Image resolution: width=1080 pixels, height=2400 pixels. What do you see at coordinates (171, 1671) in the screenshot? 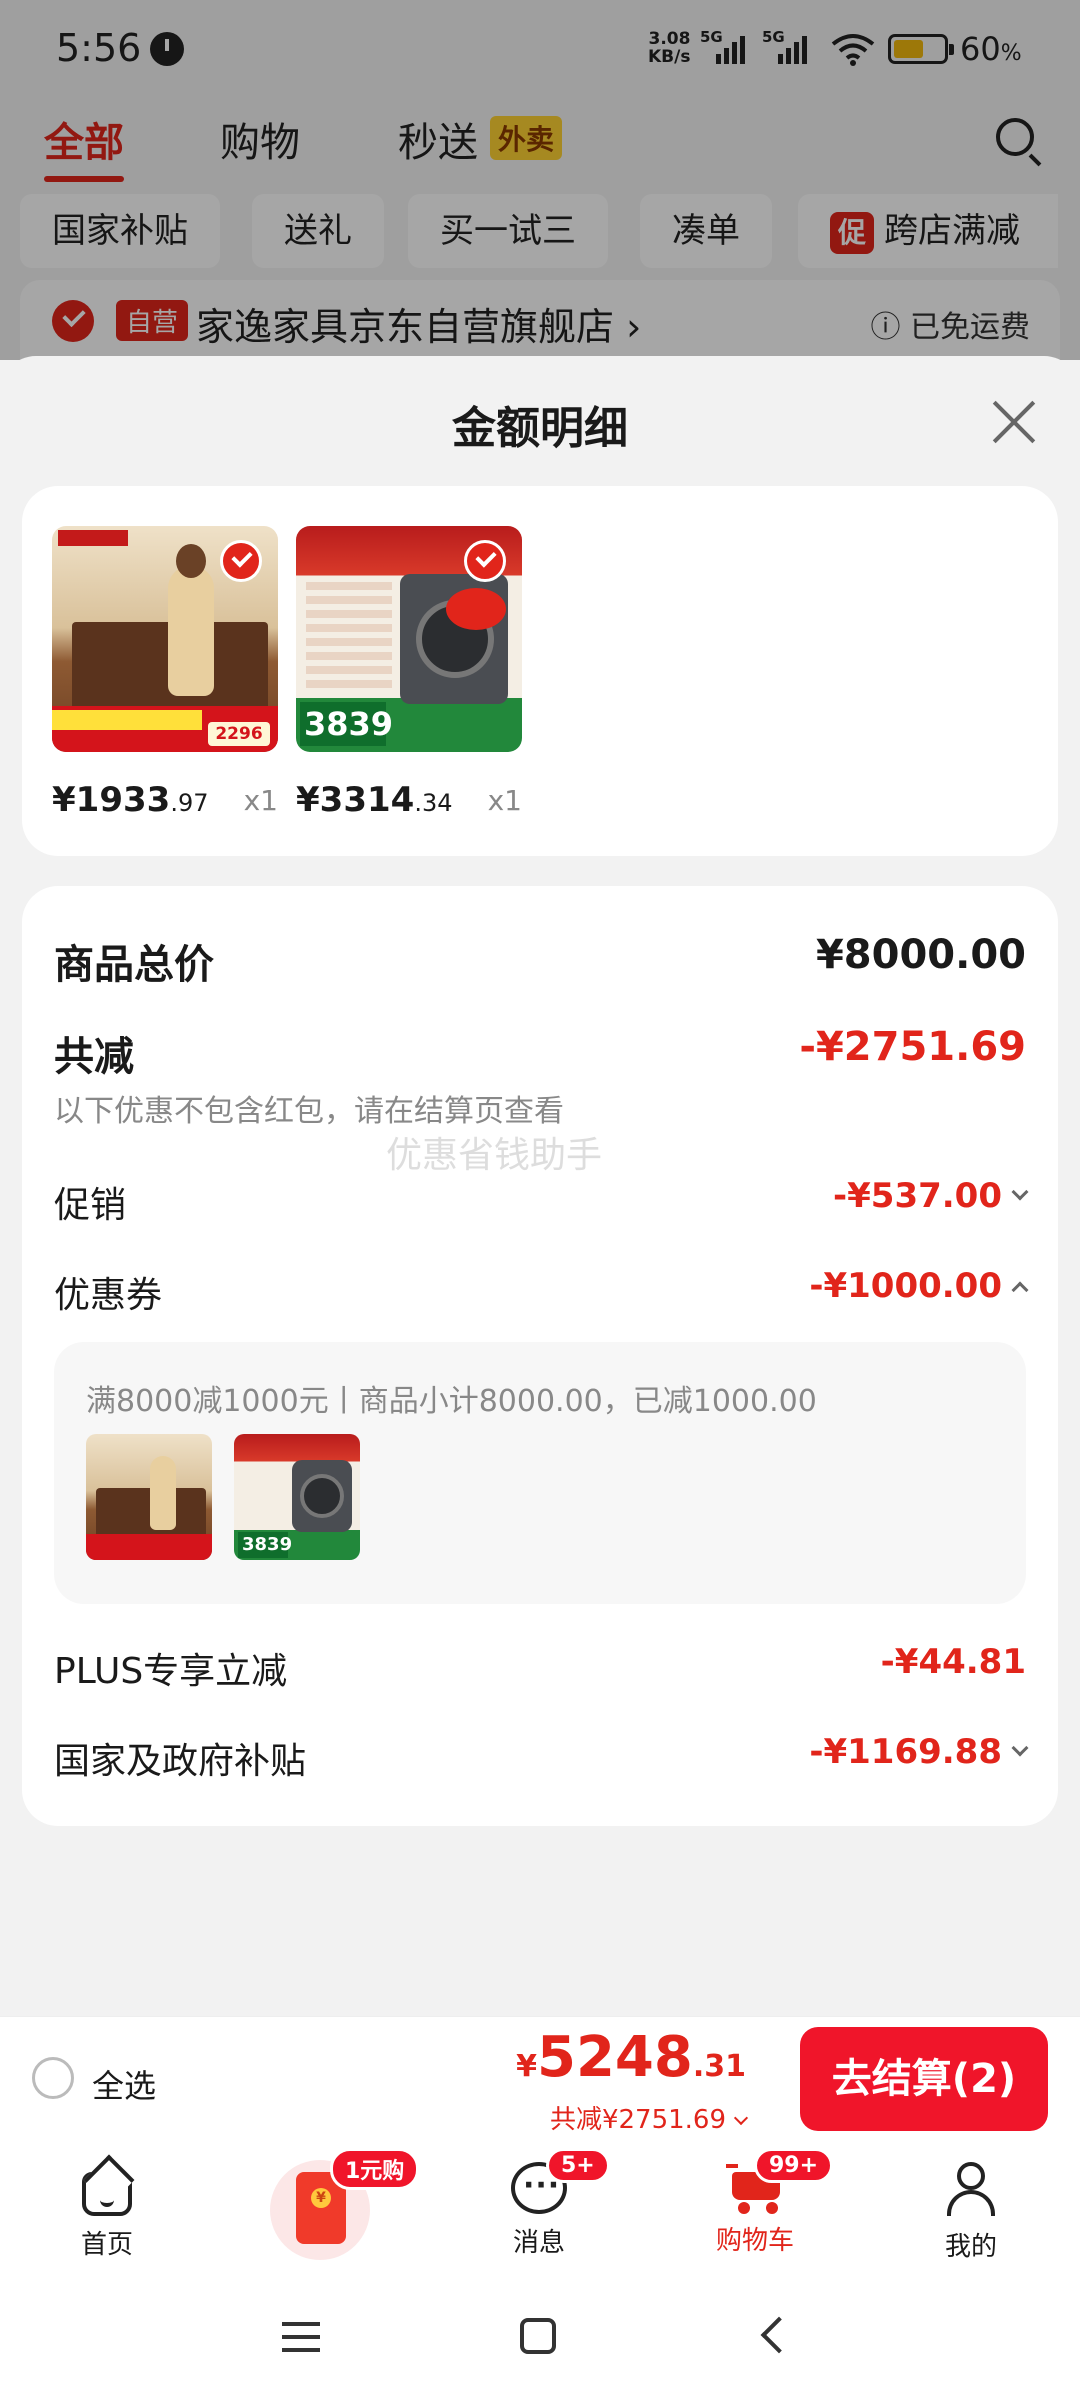
I see `plus-label: PLUS专享立减` at bounding box center [171, 1671].